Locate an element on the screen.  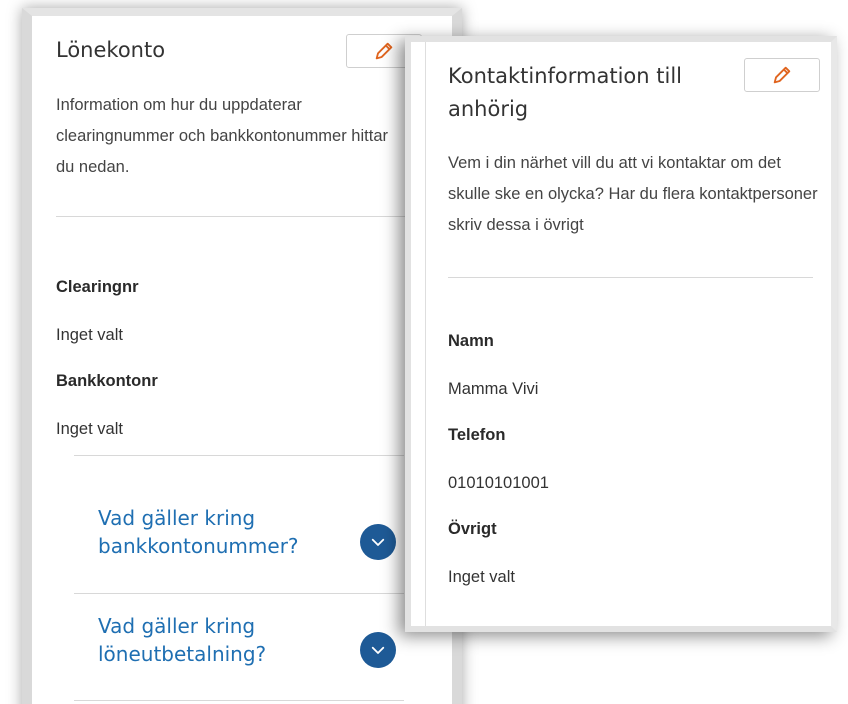
faq-question-salary: Vad gäller kring löneutbetalning? is located at coordinates (218, 640).